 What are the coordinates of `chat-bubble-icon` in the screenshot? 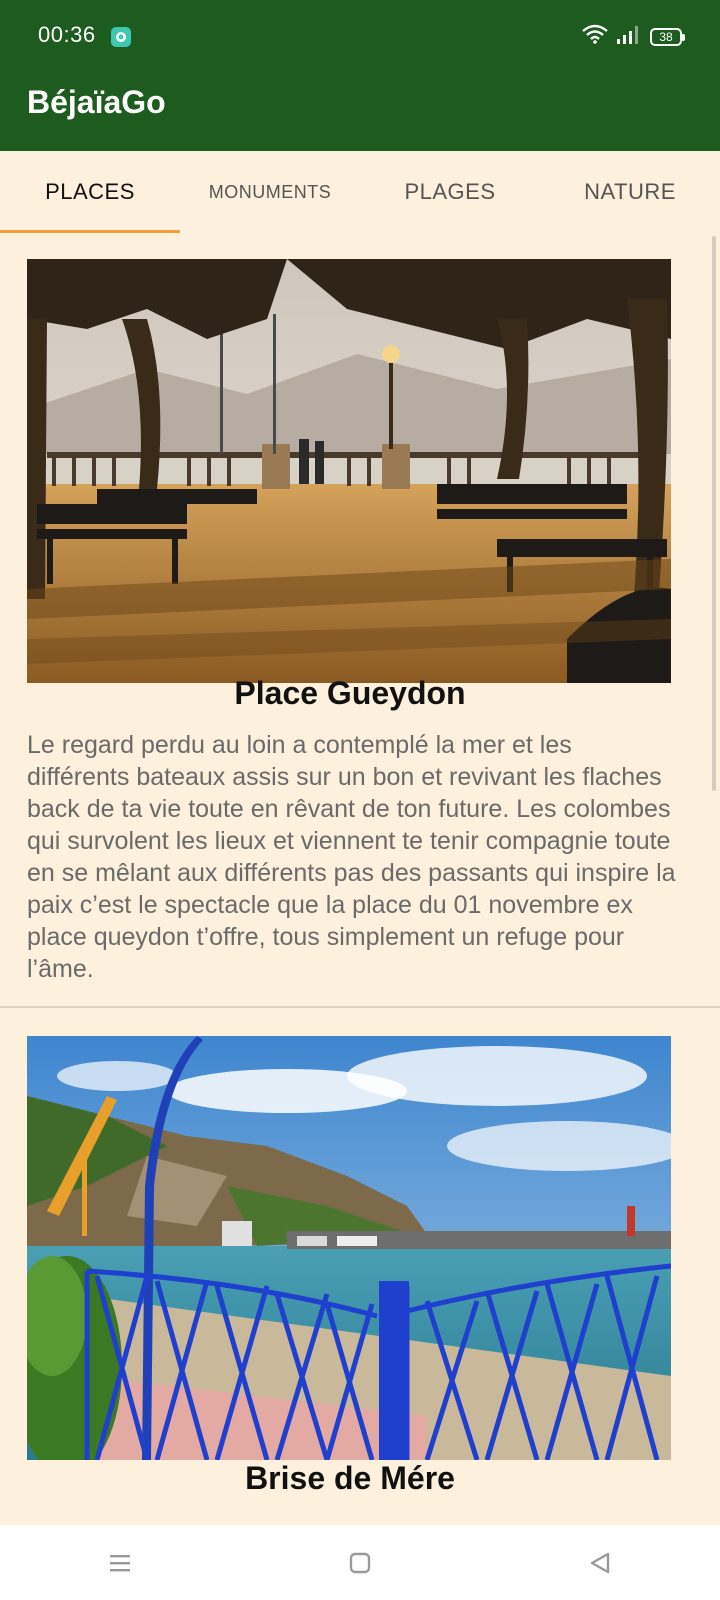 It's located at (121, 37).